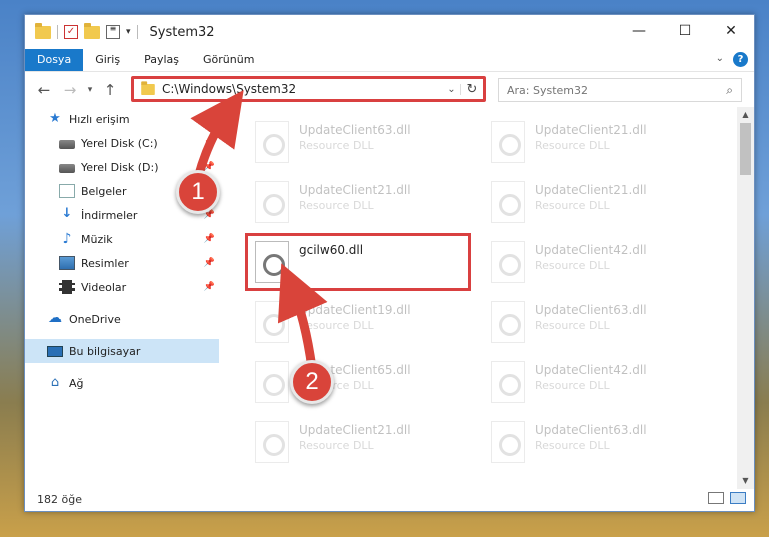 The width and height of the screenshot is (769, 537). What do you see at coordinates (122, 239) in the screenshot?
I see `sidebar-item: ♪ Müzik 📌` at bounding box center [122, 239].